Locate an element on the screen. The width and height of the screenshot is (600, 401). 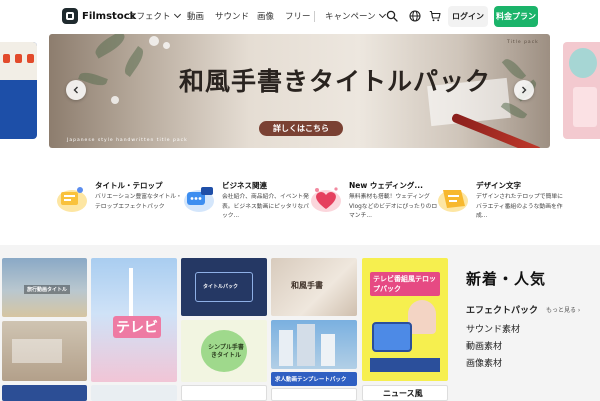
globe-icon is located at coordinates (415, 16).